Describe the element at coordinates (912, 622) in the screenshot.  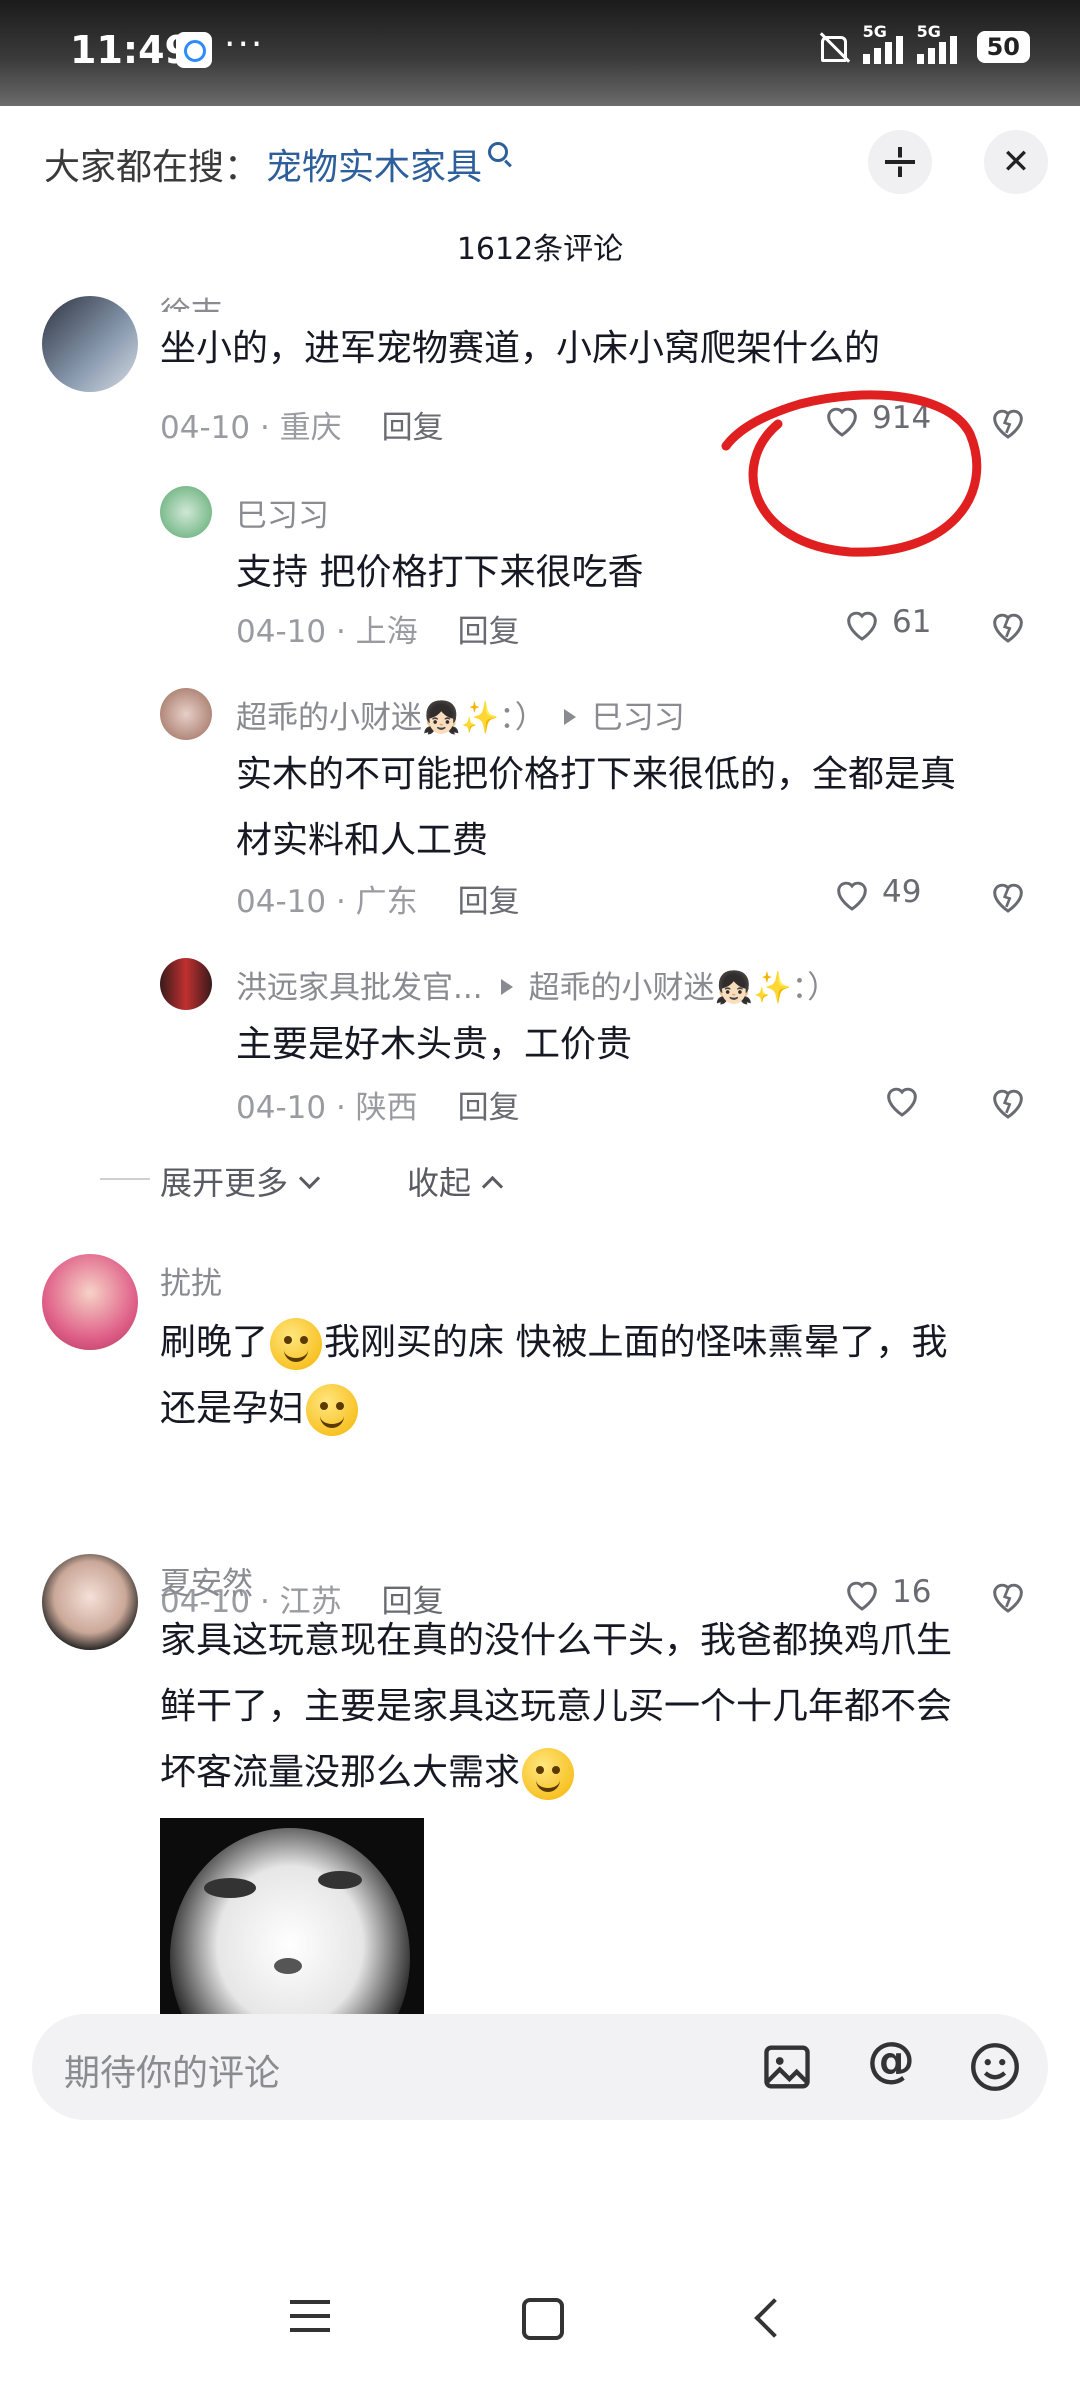
I see `like-count: 61` at that location.